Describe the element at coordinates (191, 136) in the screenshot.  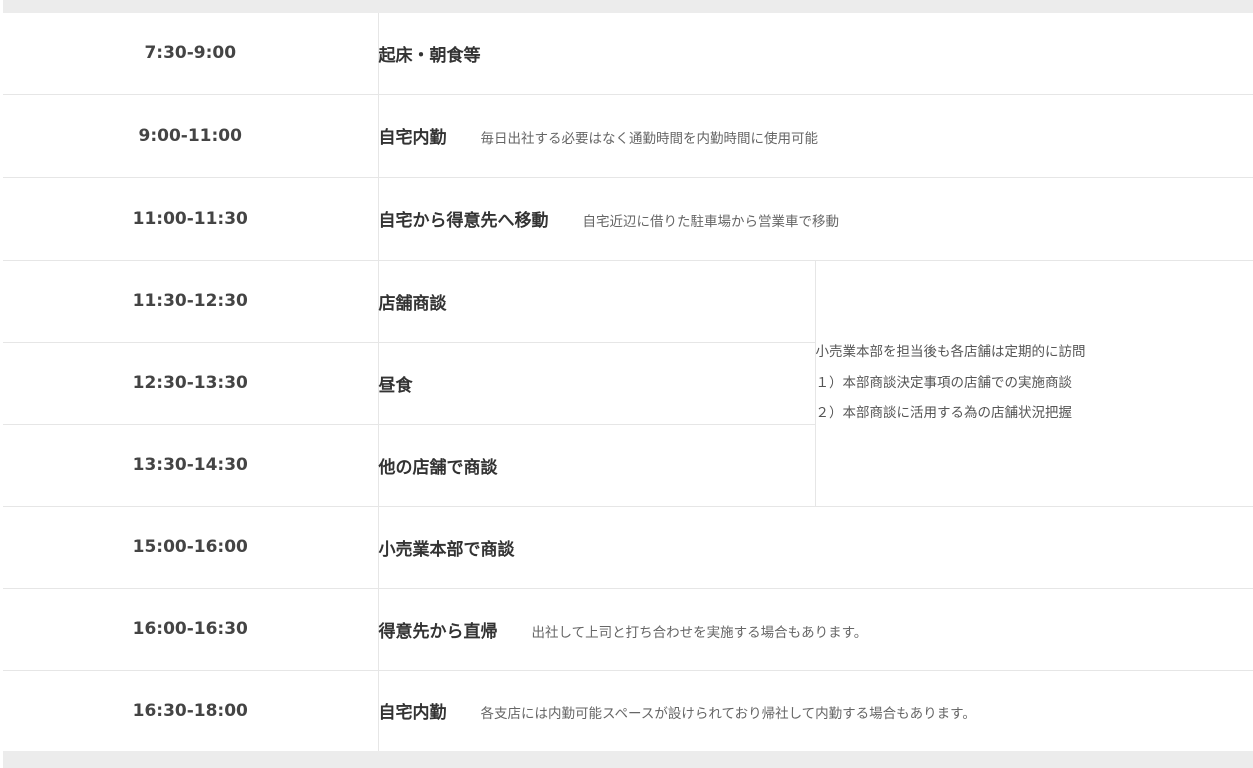
I see `time-cell: 9:00-11:00` at that location.